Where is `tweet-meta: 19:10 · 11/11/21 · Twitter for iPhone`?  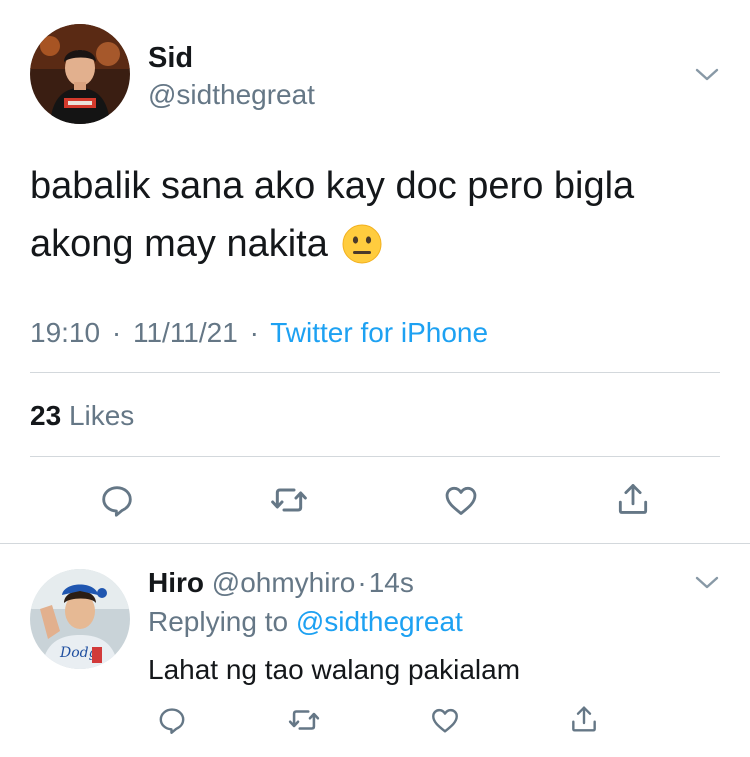
tweet-meta: 19:10 · 11/11/21 · Twitter for iPhone is located at coordinates (259, 333).